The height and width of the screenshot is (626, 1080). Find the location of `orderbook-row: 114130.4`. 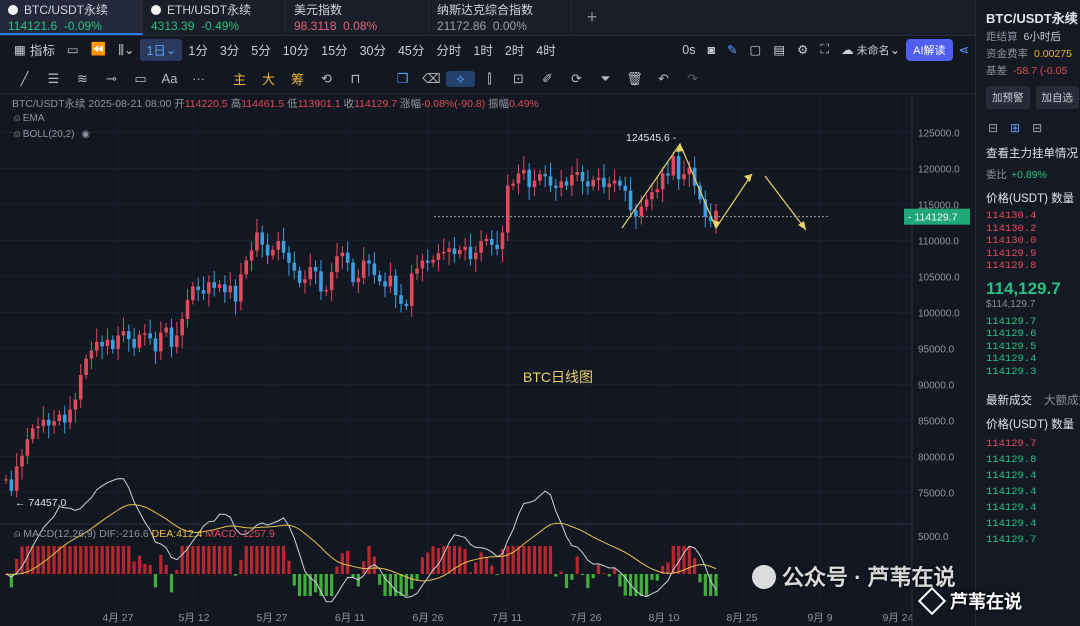

orderbook-row: 114130.4 is located at coordinates (1028, 216).